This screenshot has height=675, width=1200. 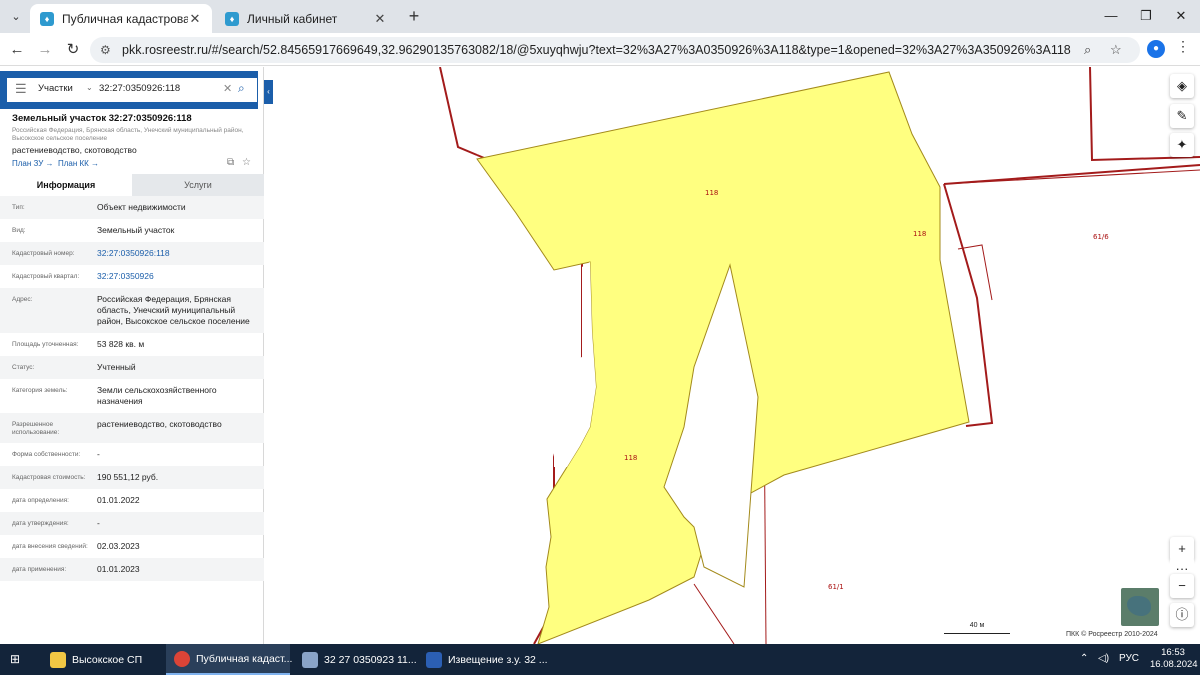 I want to click on attribute-value-link: 32:27:0350926:118, so click(x=177, y=253).